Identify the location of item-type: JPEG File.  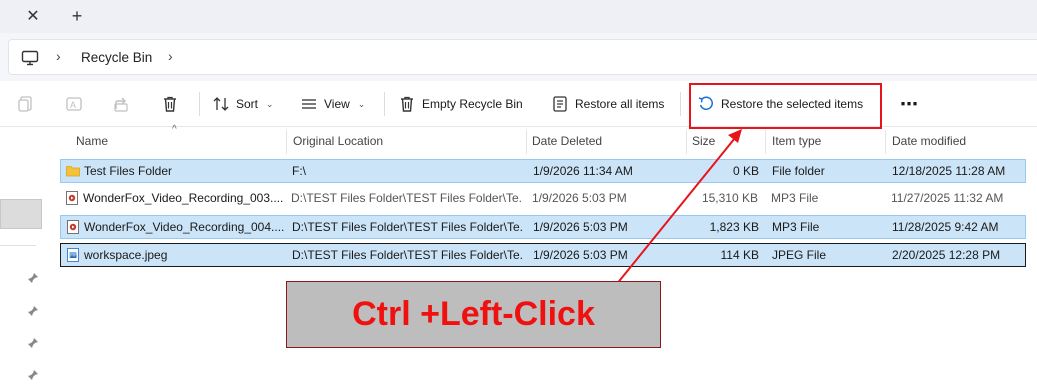
(799, 255).